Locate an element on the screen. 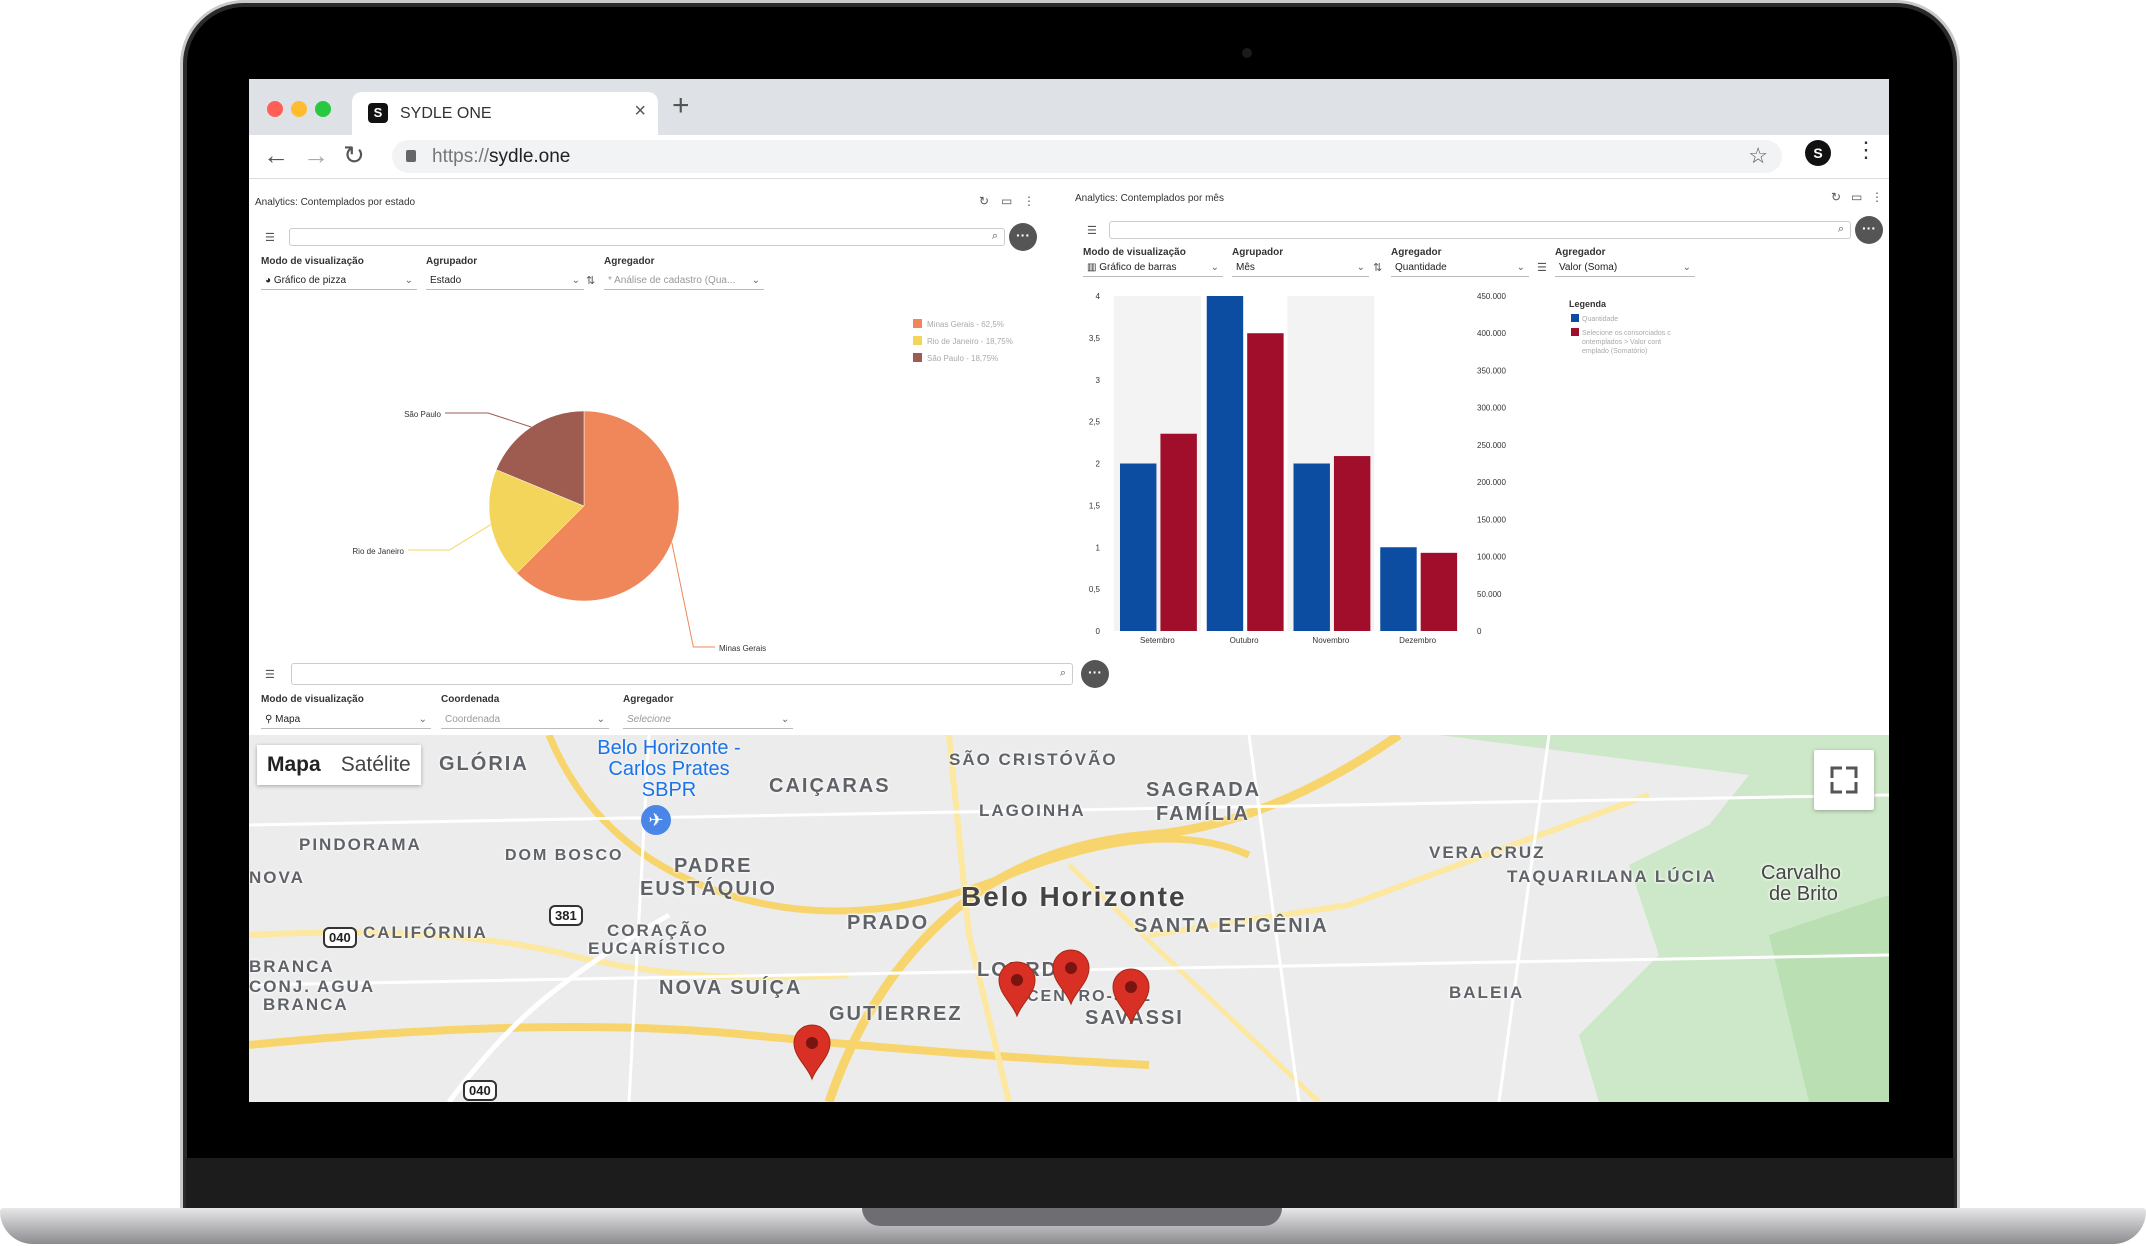 The width and height of the screenshot is (2146, 1260). map-label: SÃO CRISTÓVÃO is located at coordinates (1033, 759).